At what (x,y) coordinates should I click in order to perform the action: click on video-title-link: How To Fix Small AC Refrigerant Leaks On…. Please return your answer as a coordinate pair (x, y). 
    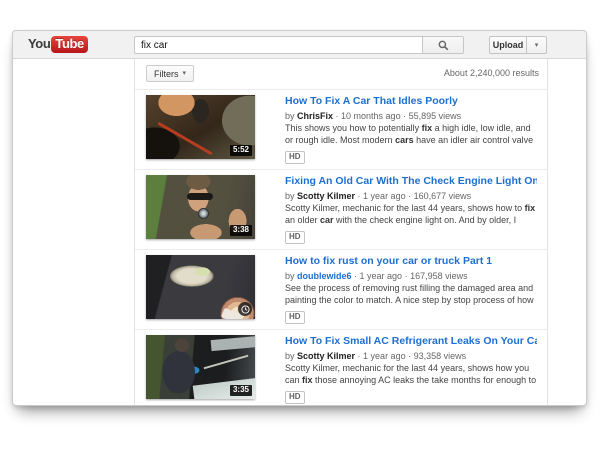
    Looking at the image, I should click on (411, 341).